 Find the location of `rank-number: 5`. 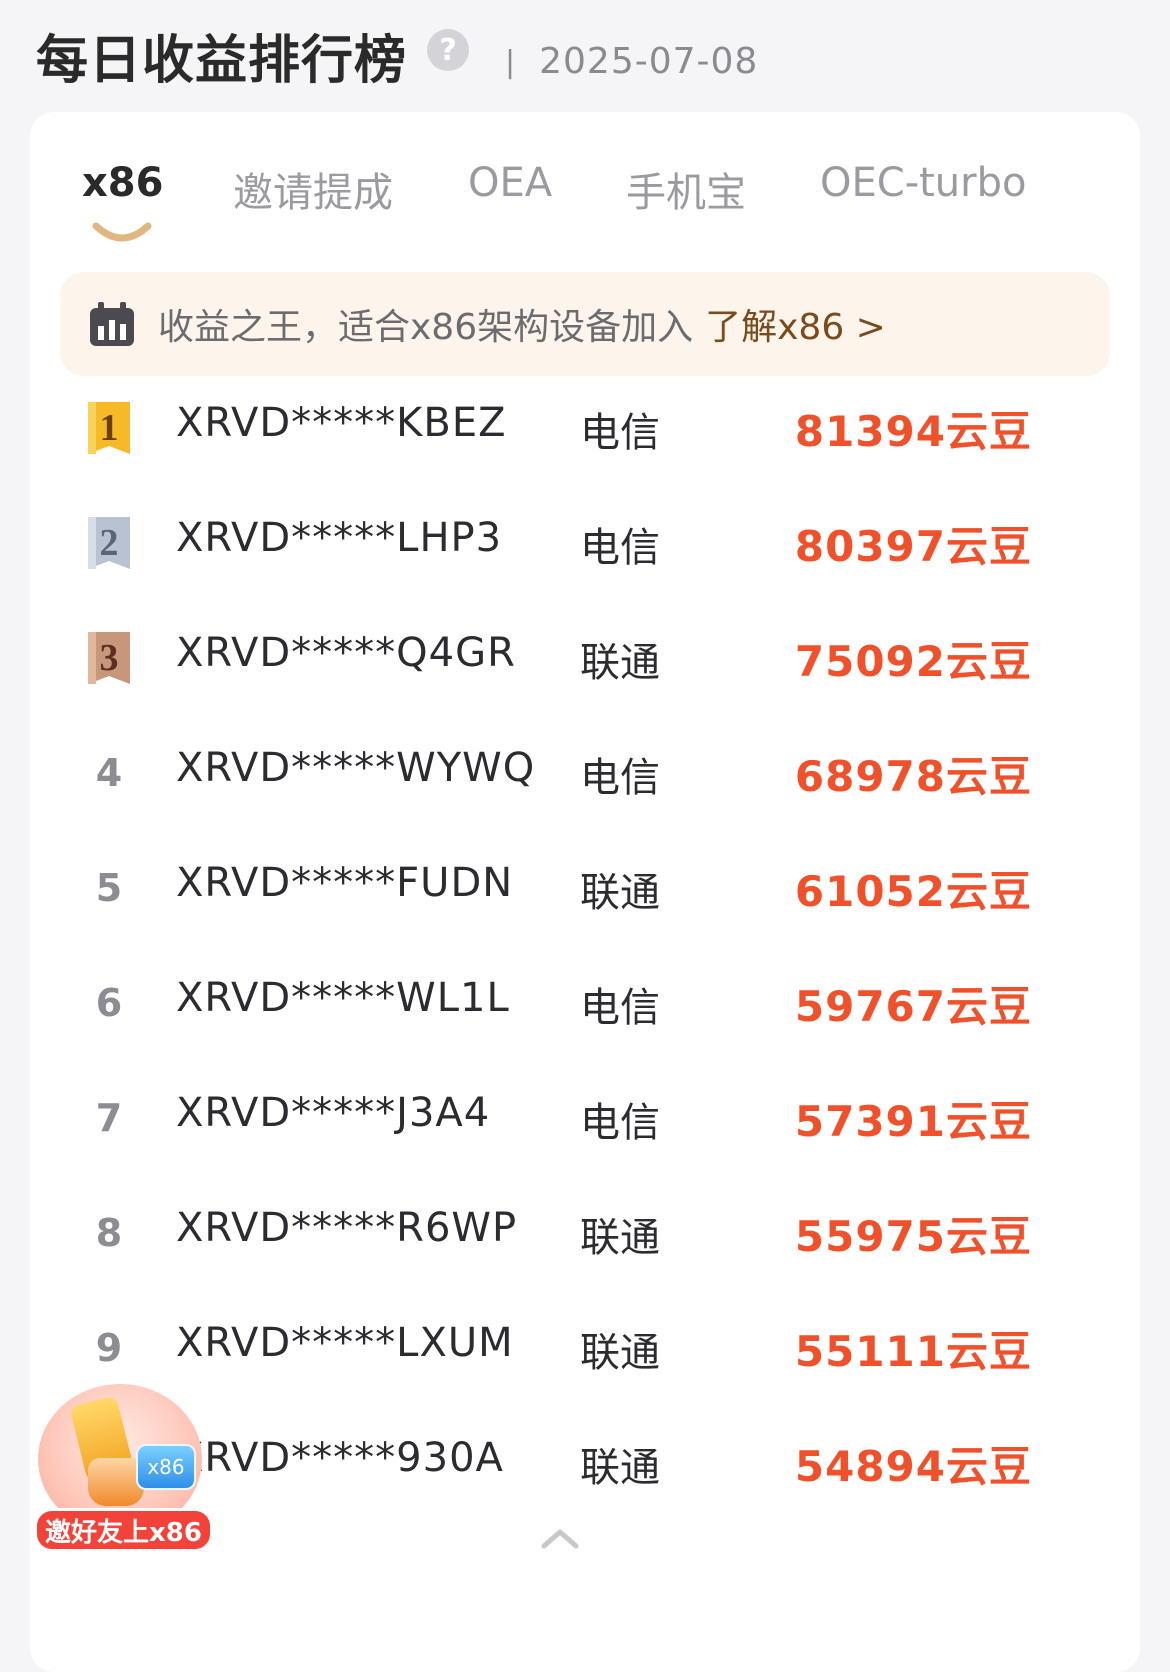

rank-number: 5 is located at coordinates (109, 888).